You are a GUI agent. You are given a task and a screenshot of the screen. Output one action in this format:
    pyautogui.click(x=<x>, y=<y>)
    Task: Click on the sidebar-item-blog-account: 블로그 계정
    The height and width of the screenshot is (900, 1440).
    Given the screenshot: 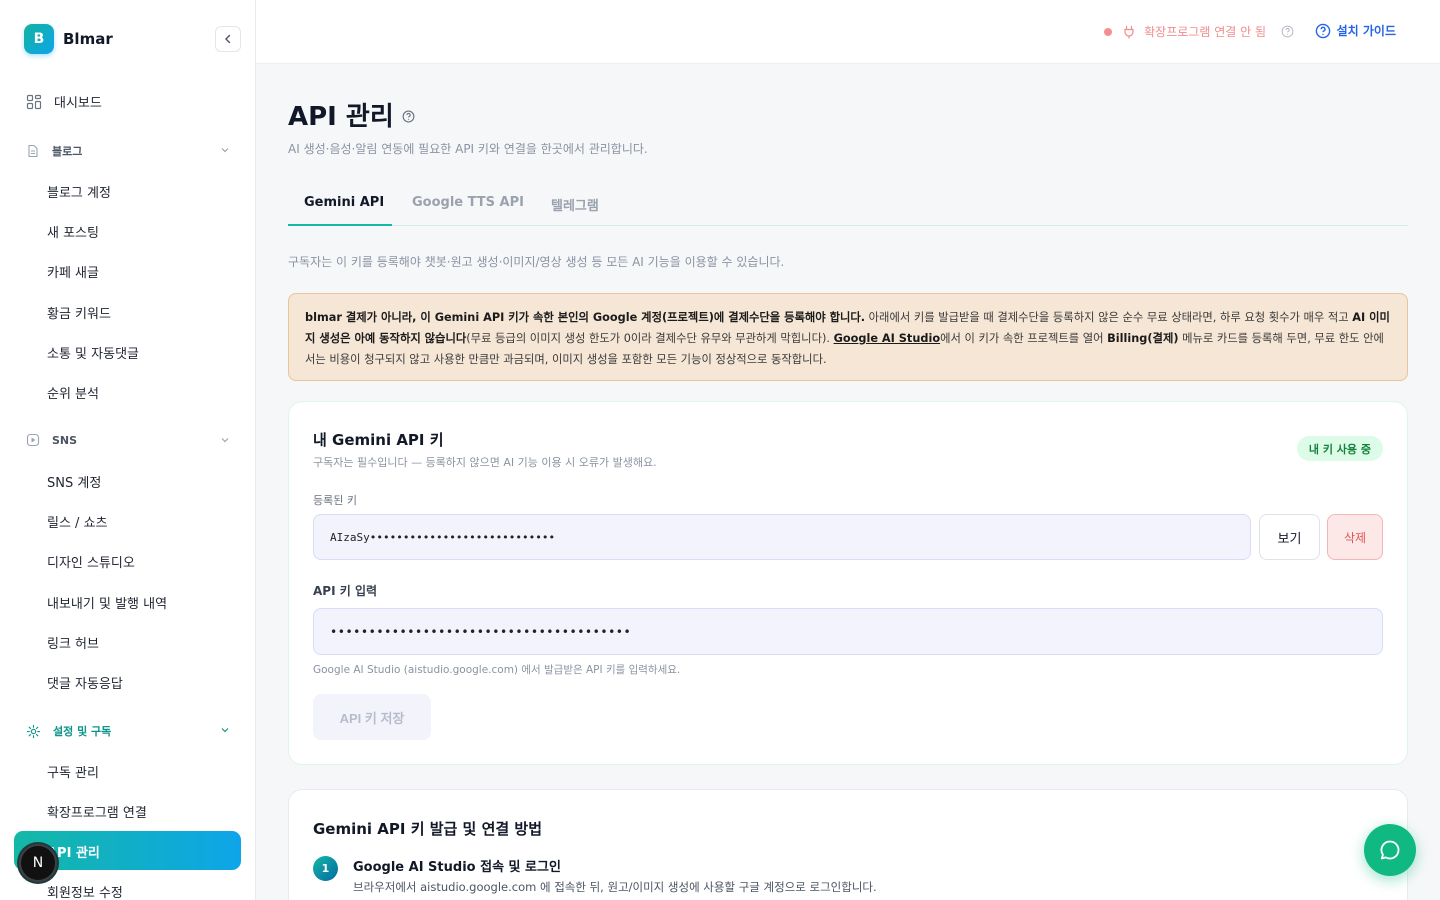 What is the action you would take?
    pyautogui.click(x=79, y=191)
    